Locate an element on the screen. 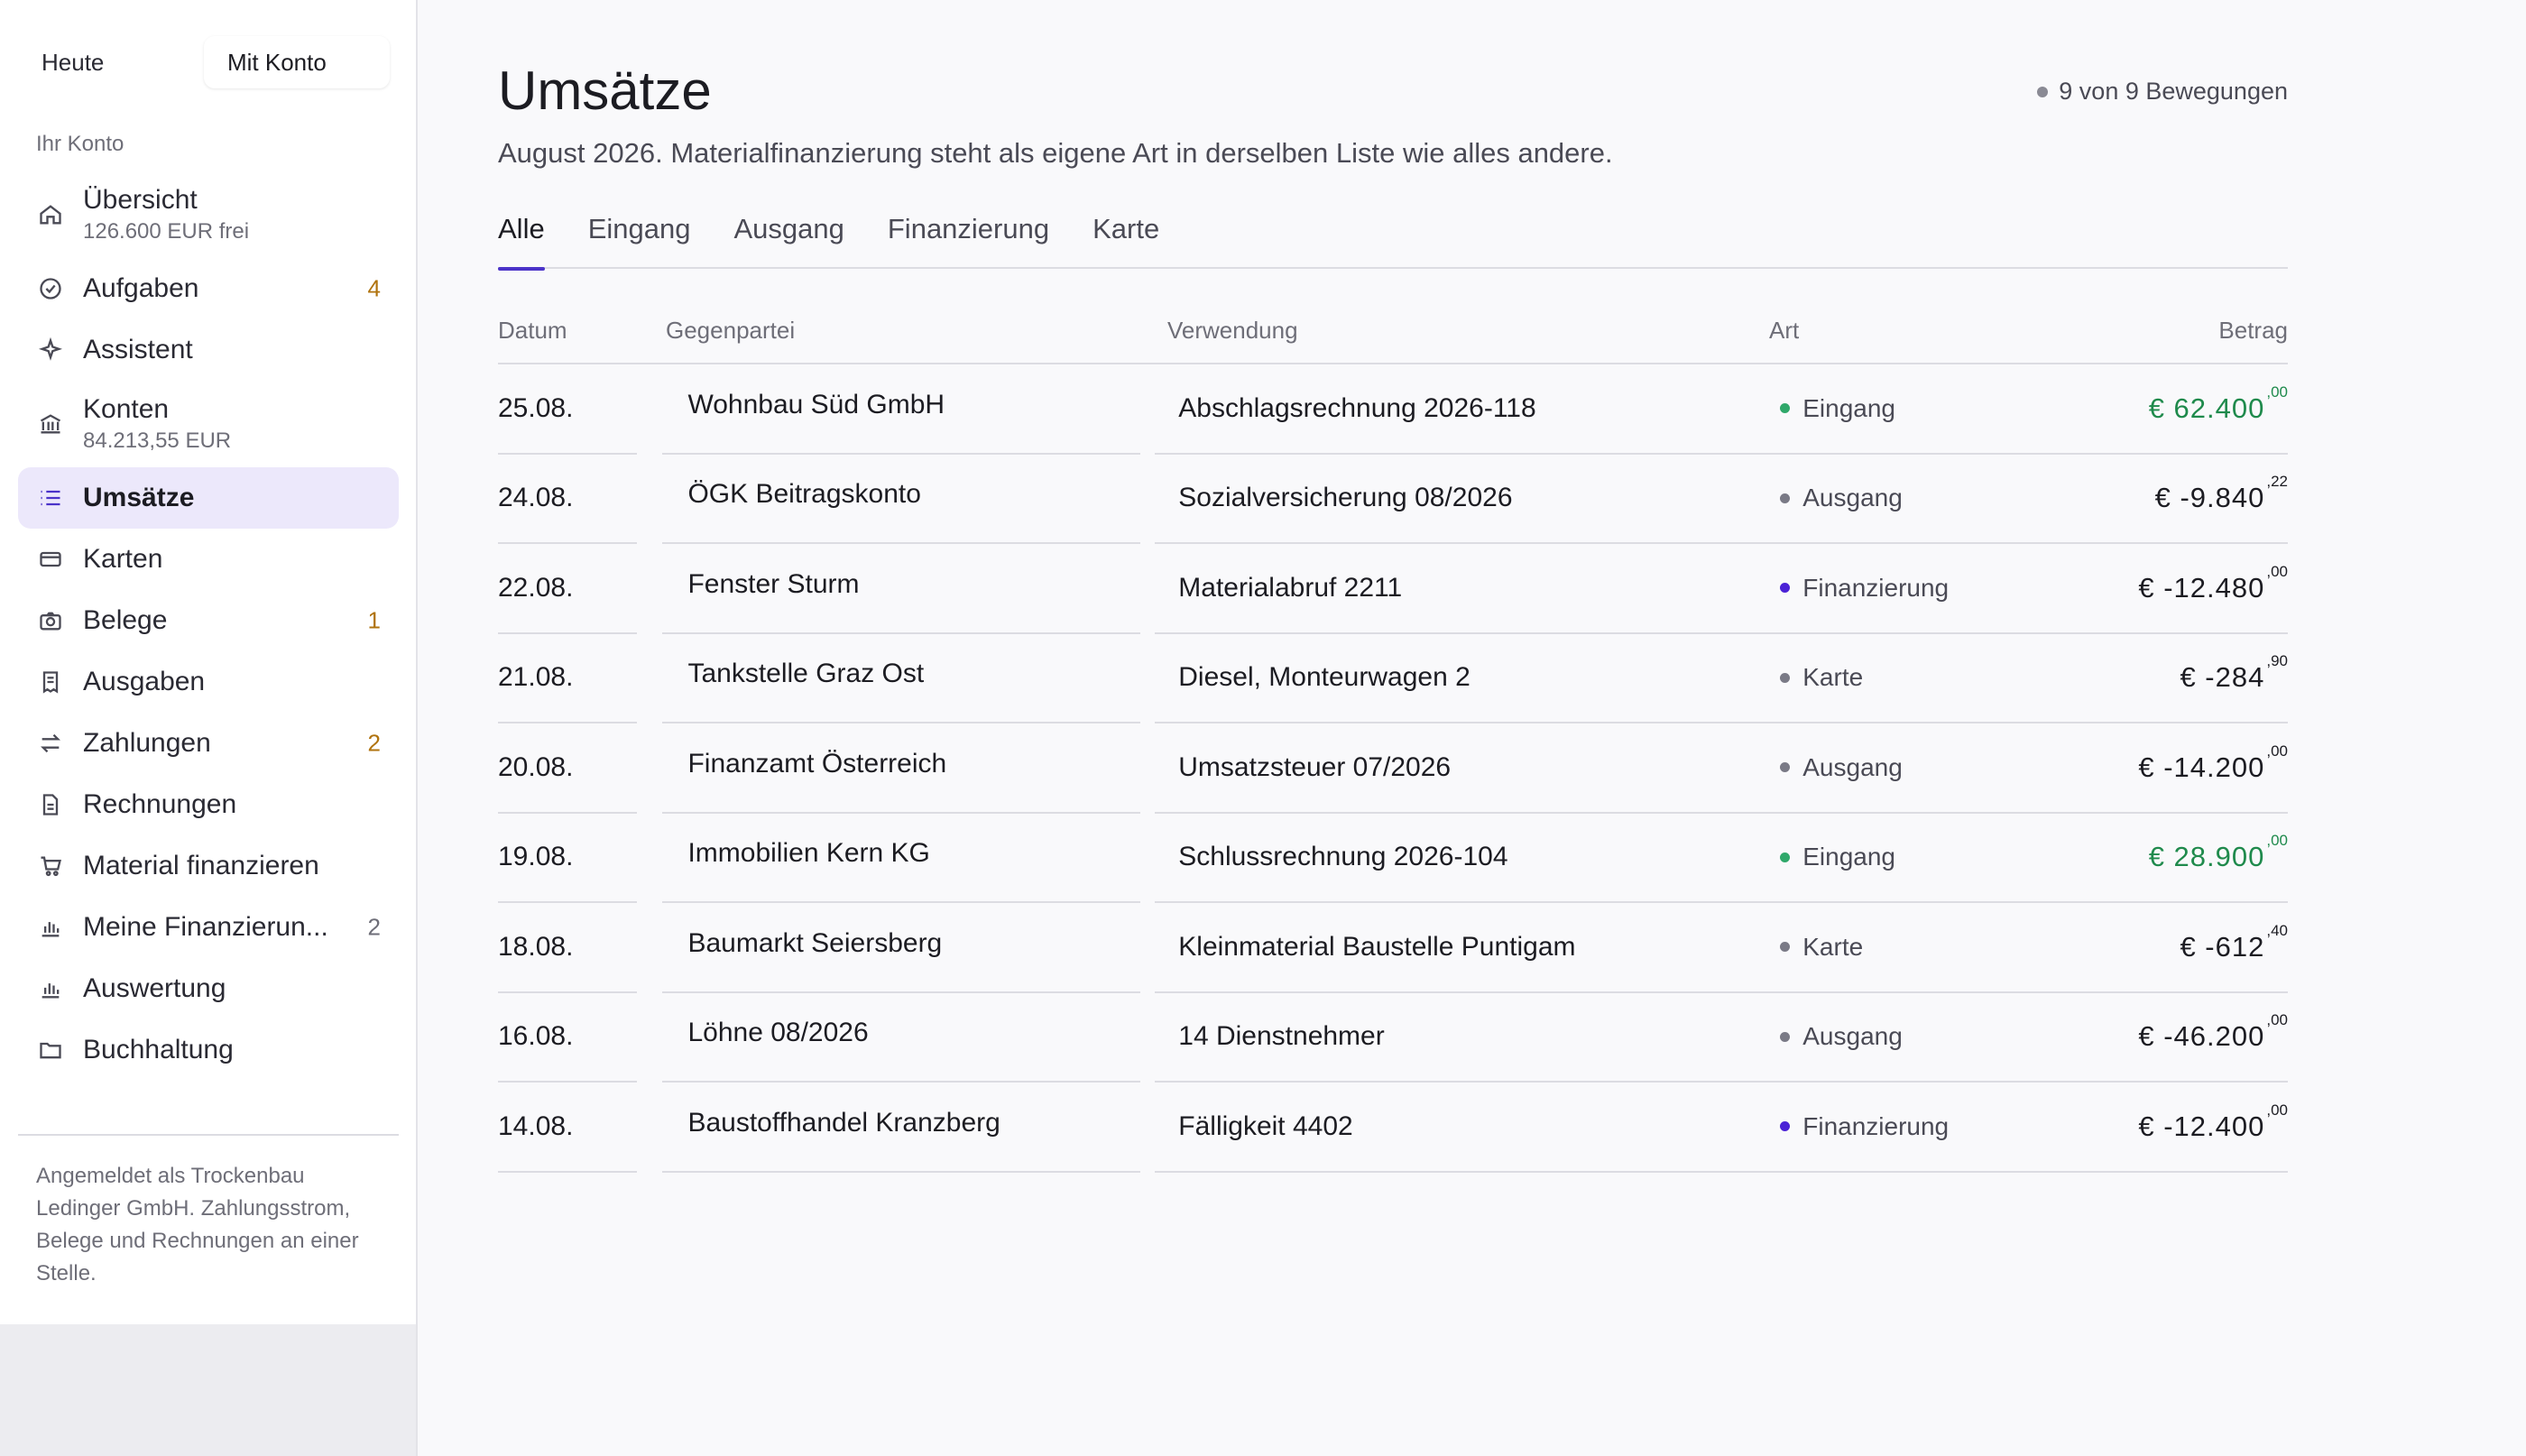  type-label: Finanzierung is located at coordinates (1876, 587).